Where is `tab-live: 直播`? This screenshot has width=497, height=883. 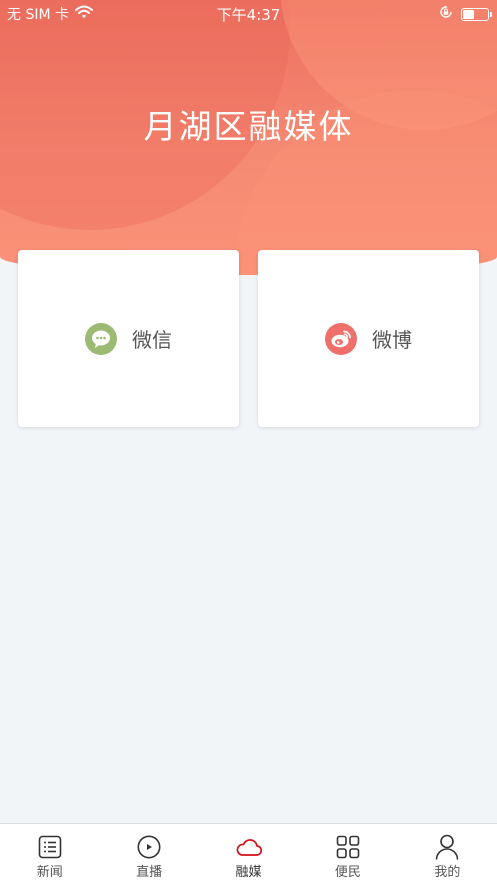 tab-live: 直播 is located at coordinates (148, 853).